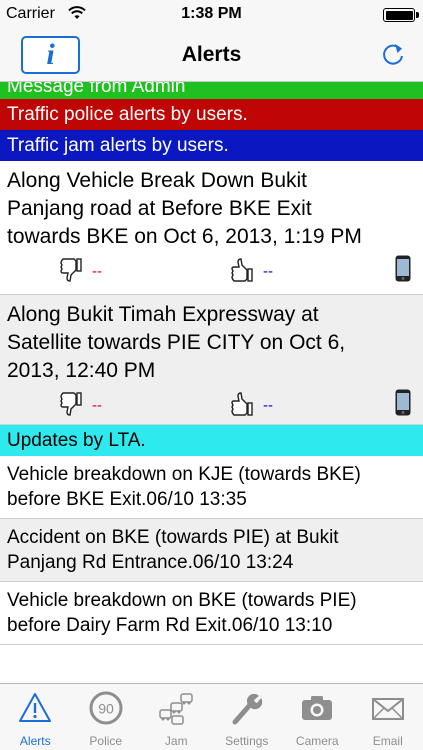  What do you see at coordinates (35, 707) in the screenshot?
I see `warning-triangle-icon` at bounding box center [35, 707].